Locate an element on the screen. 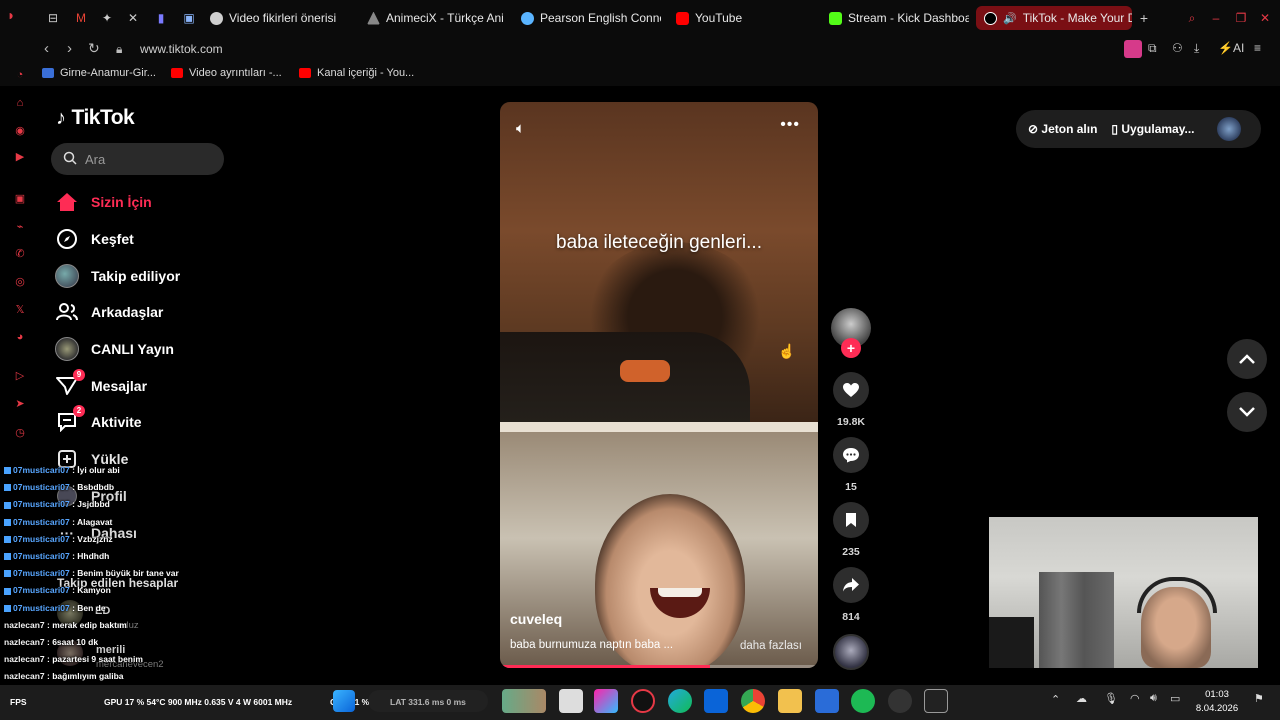 The image size is (1280, 720). video-author: cuveleq is located at coordinates (536, 619).